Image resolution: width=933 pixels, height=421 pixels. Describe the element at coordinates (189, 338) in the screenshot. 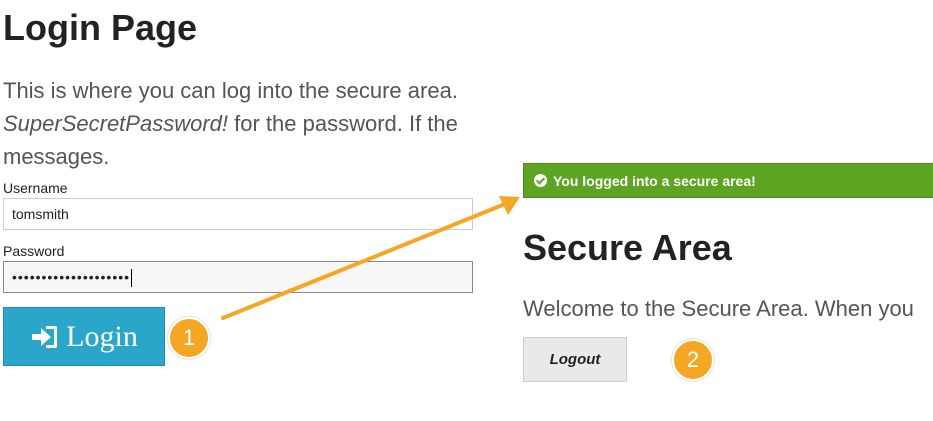

I see `step-badge-1: 1` at that location.